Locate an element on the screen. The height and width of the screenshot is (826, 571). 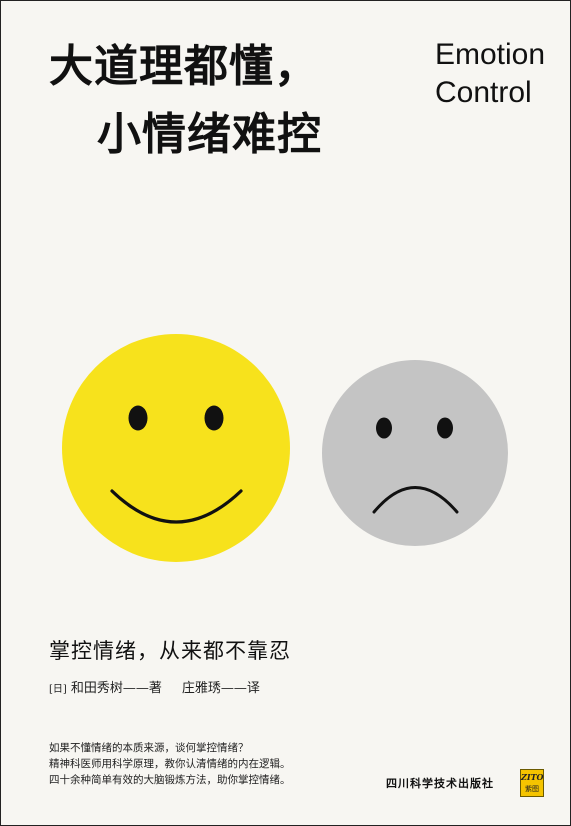
happy-face-icon is located at coordinates (176, 448).